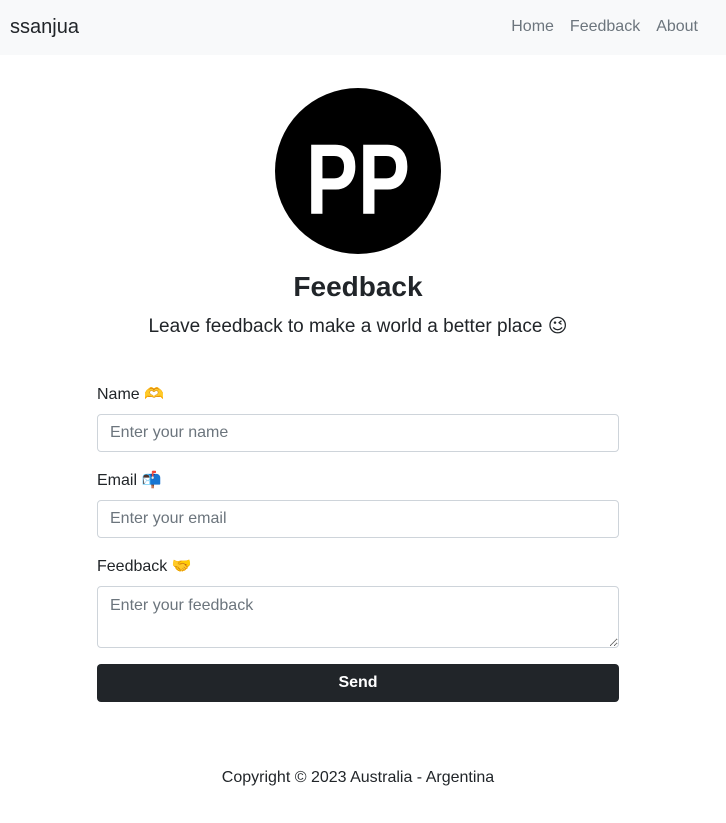  I want to click on footer-copyright: Copyright © 2023 Australia - Argentina, so click(358, 777).